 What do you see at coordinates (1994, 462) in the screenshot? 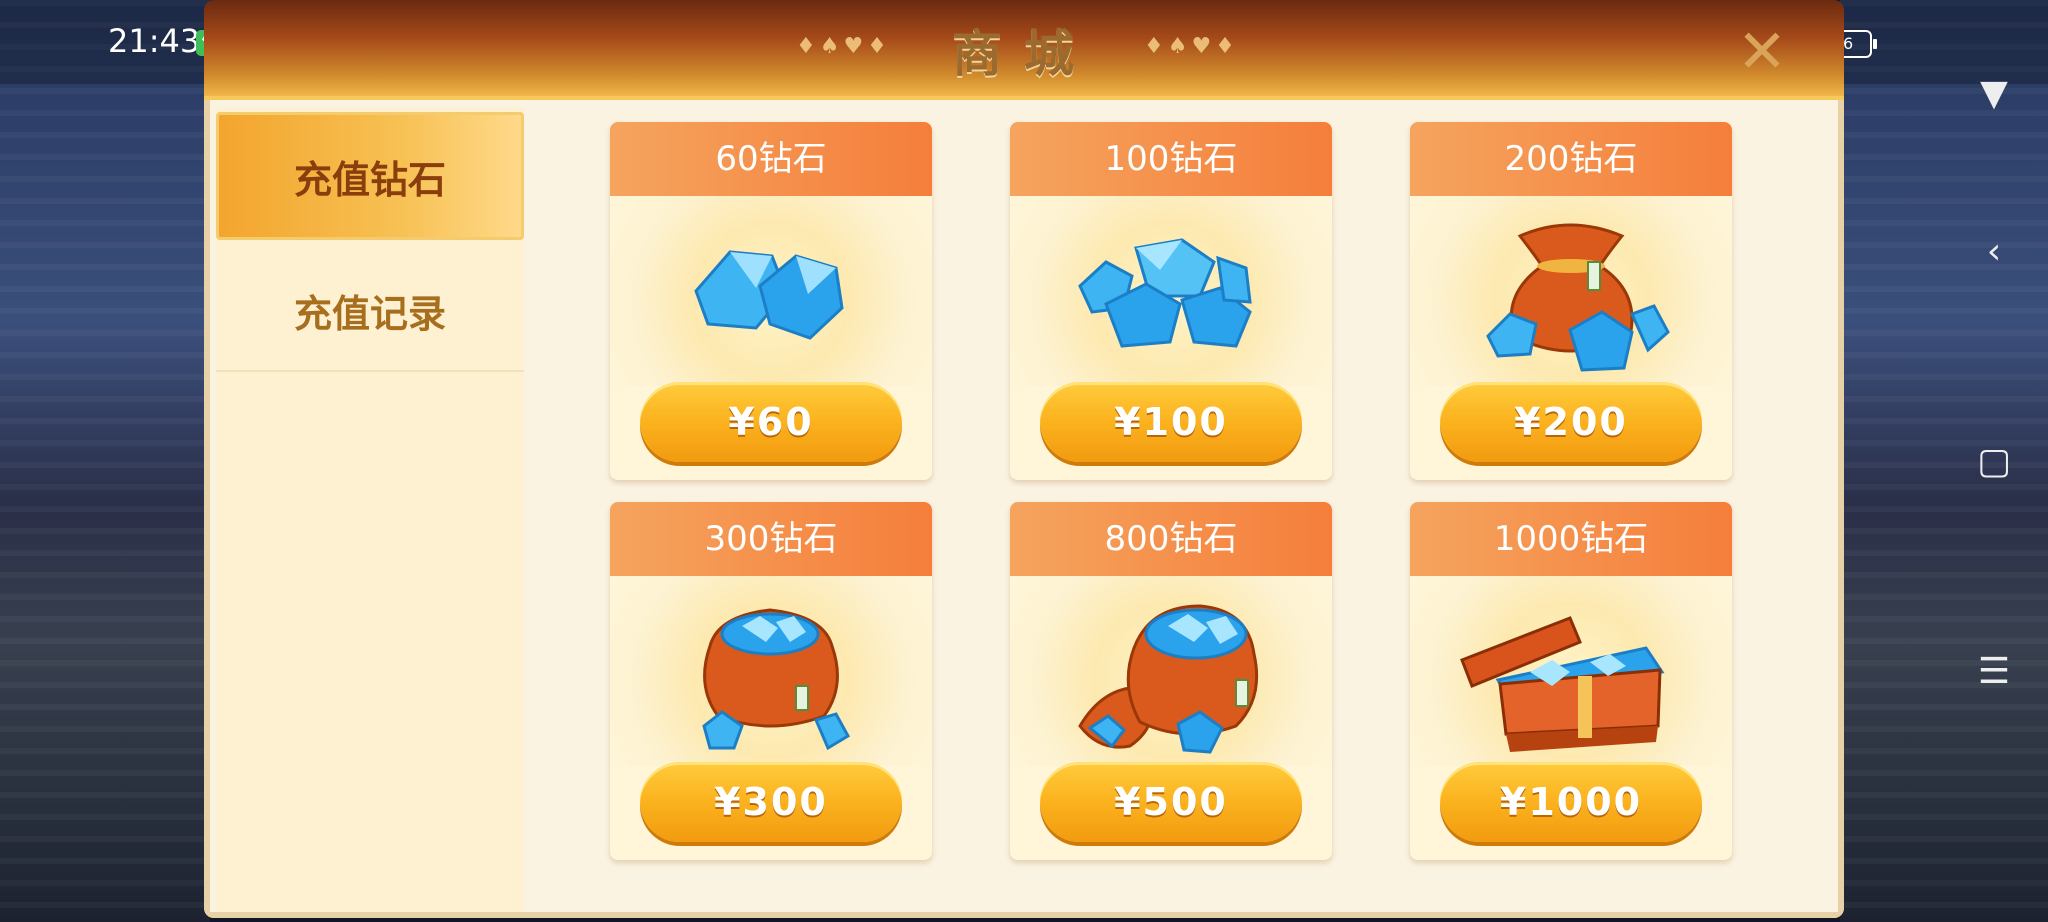
I see `home-icon: ▢` at bounding box center [1994, 462].